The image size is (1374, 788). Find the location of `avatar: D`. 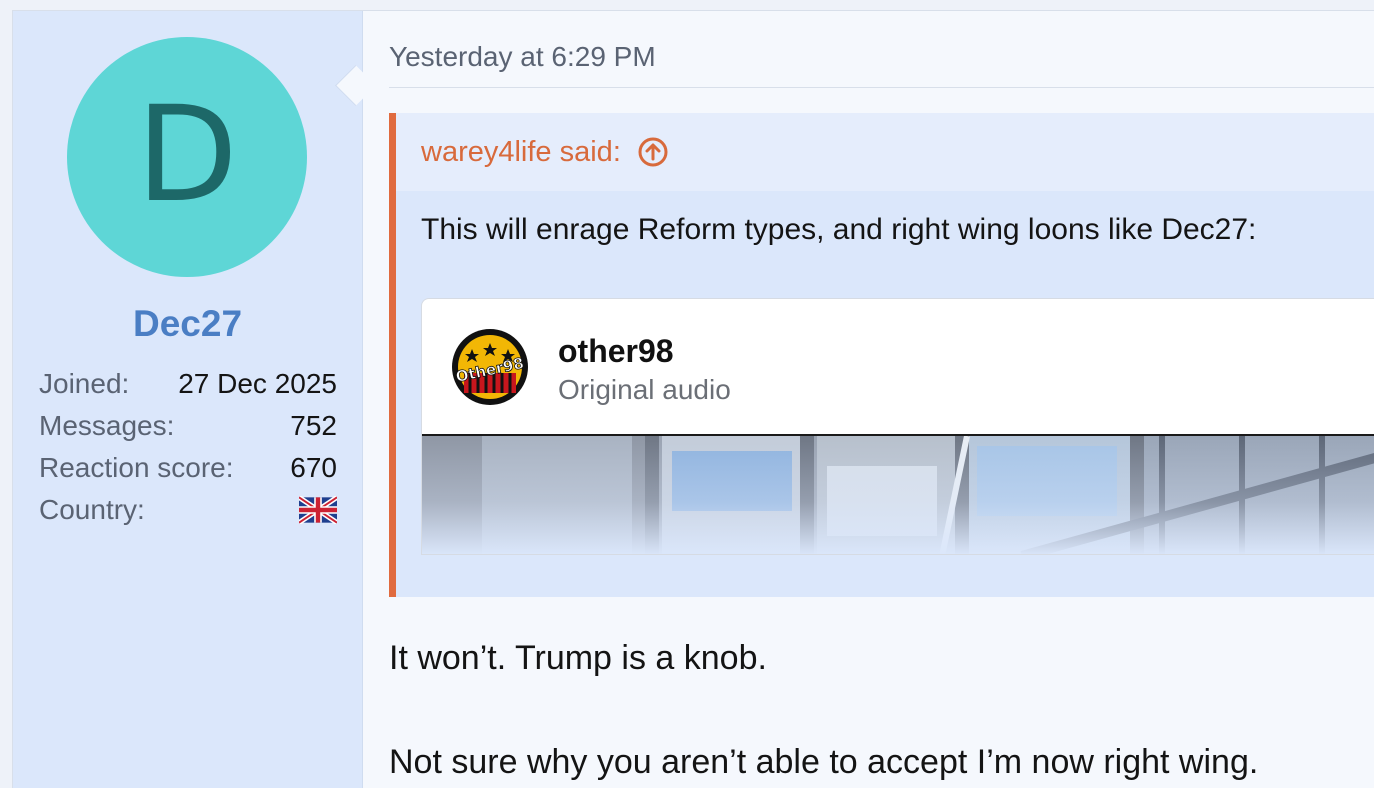

avatar: D is located at coordinates (187, 157).